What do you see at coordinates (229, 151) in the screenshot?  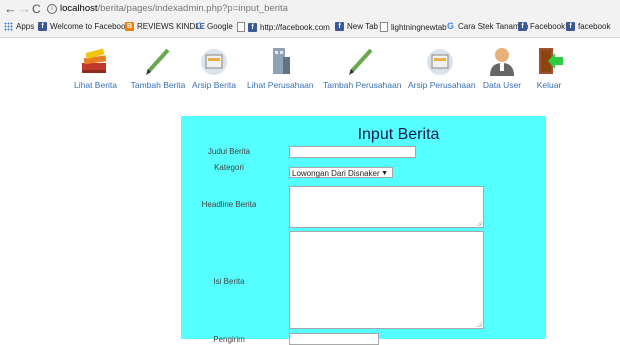 I see `judul-berita-label: Judul Berita` at bounding box center [229, 151].